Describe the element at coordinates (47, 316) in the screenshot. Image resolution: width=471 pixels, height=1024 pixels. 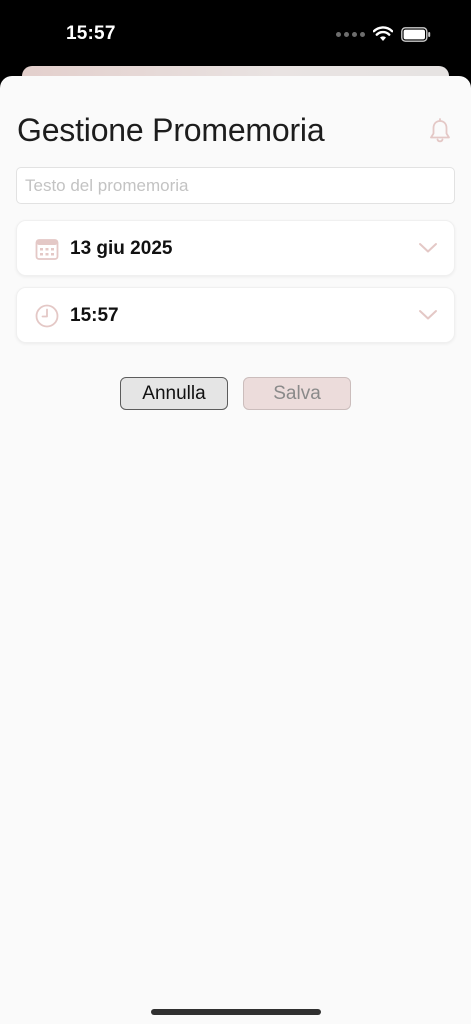
I see `clock-icon` at that location.